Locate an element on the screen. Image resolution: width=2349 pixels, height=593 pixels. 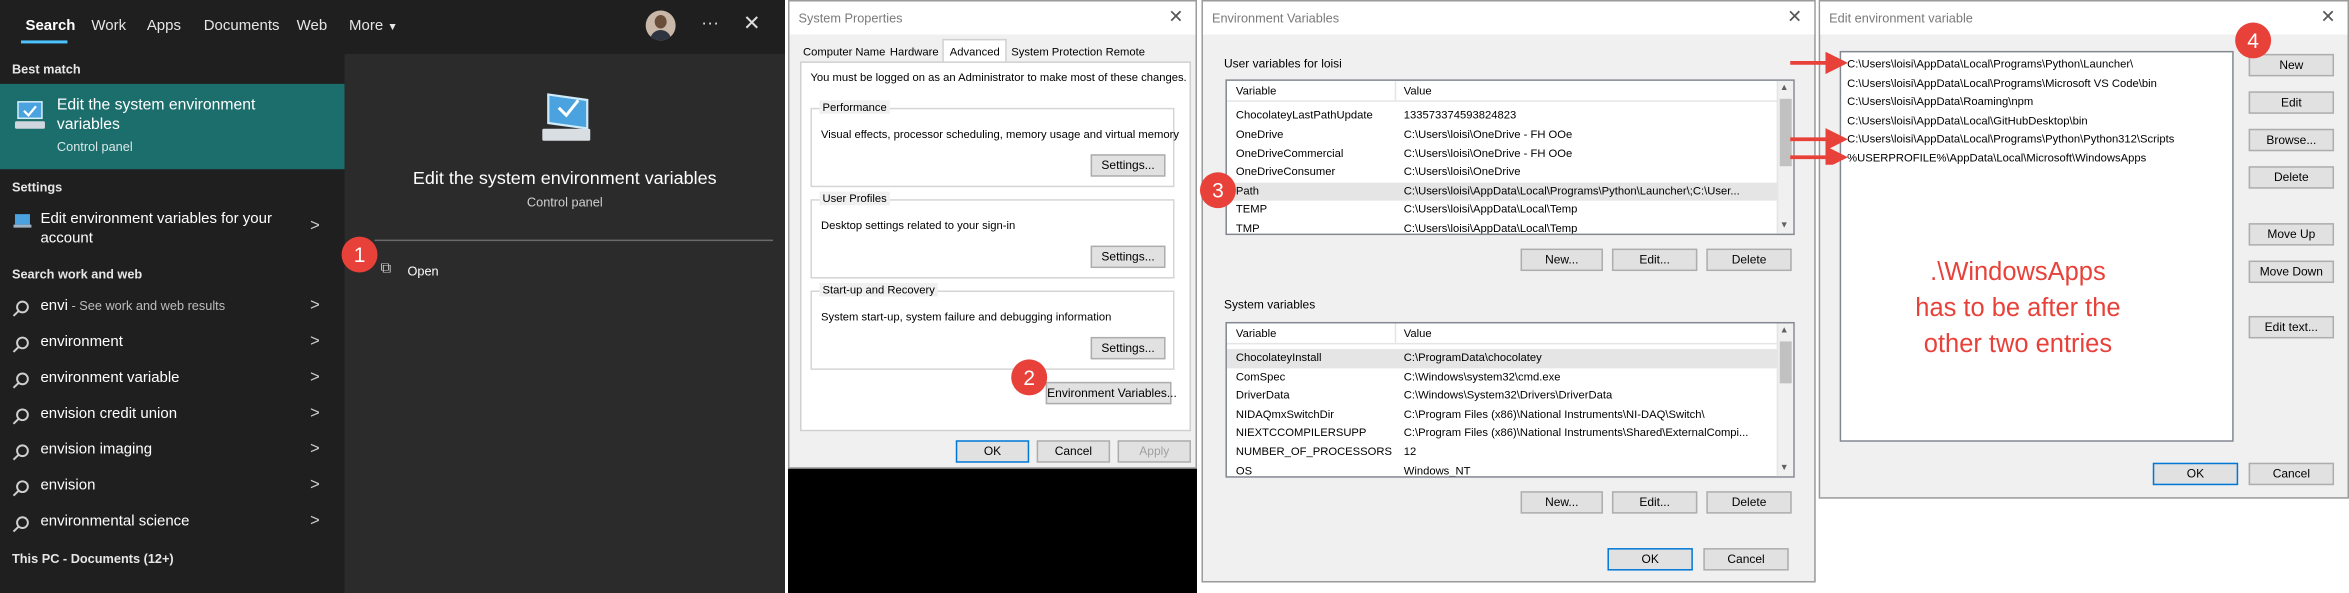
search-icon is located at coordinates (21, 415).